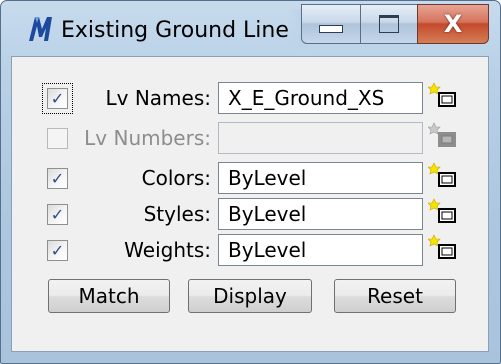  What do you see at coordinates (40, 29) in the screenshot?
I see `microstation-app-icon` at bounding box center [40, 29].